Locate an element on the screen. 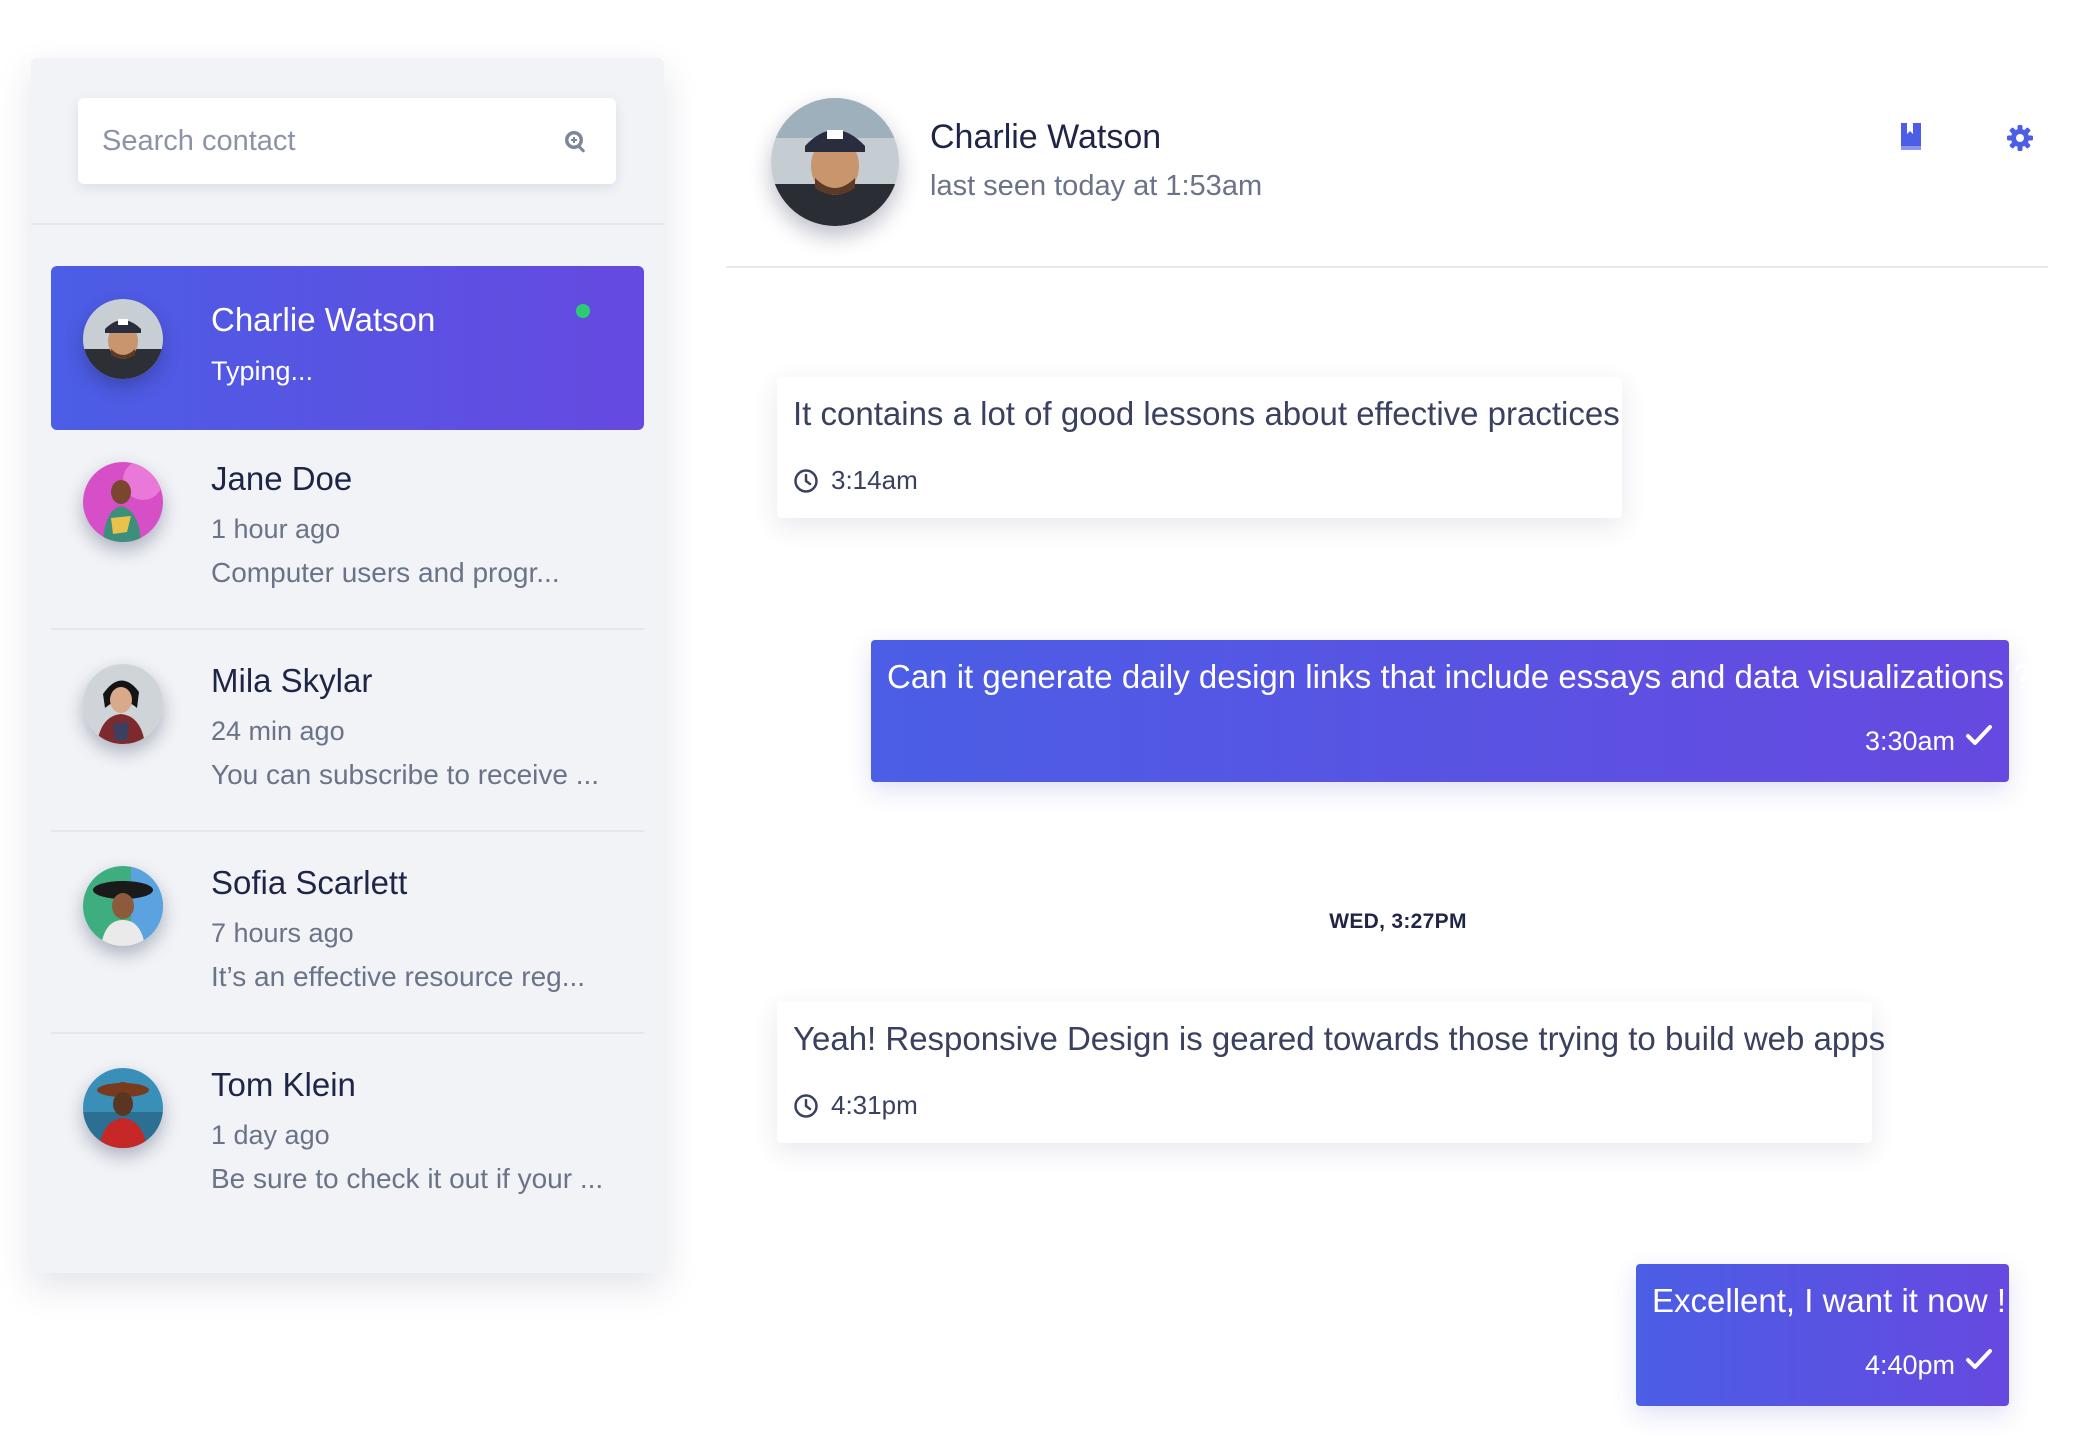 The height and width of the screenshot is (1450, 2074). contact-time: 1 hour ago is located at coordinates (276, 529).